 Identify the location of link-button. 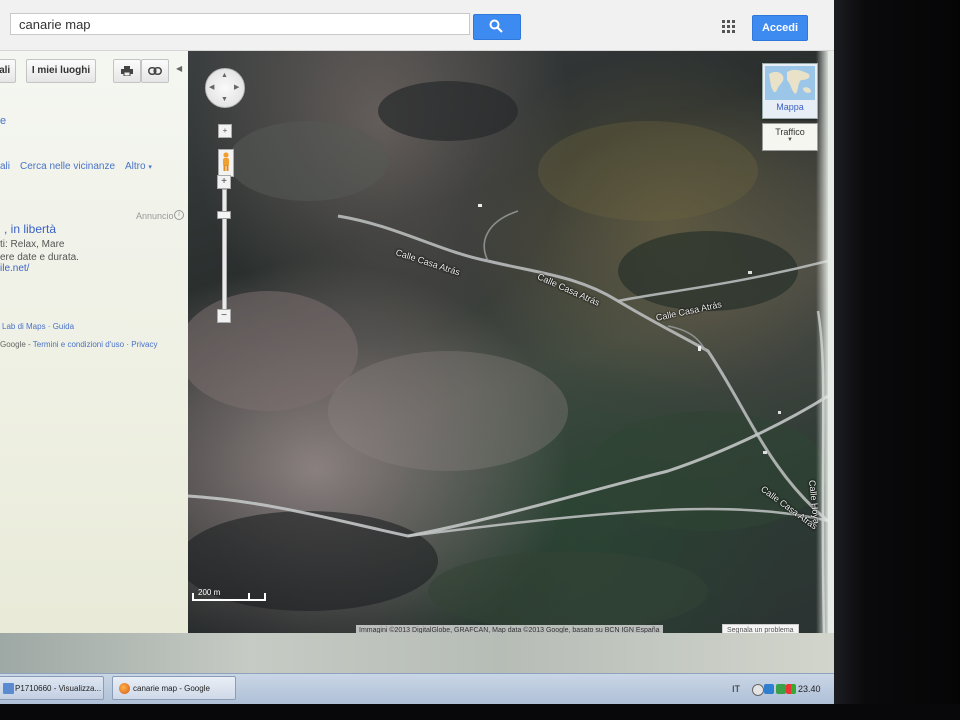
(155, 71).